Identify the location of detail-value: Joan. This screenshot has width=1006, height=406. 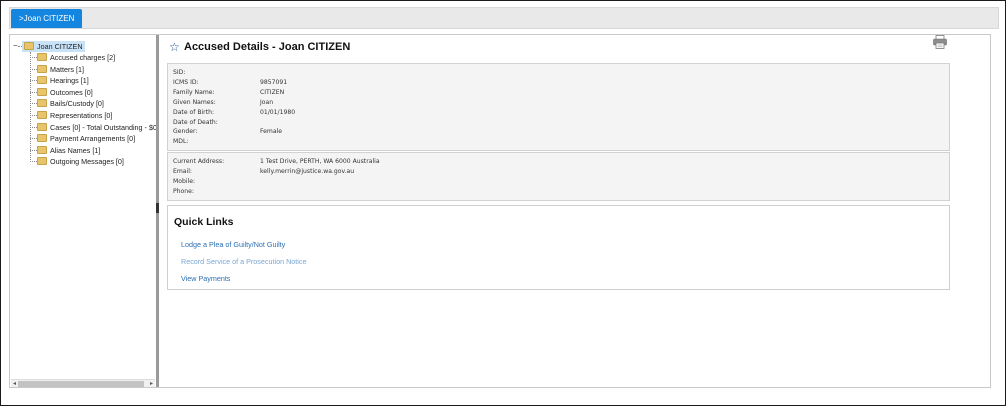
(267, 102).